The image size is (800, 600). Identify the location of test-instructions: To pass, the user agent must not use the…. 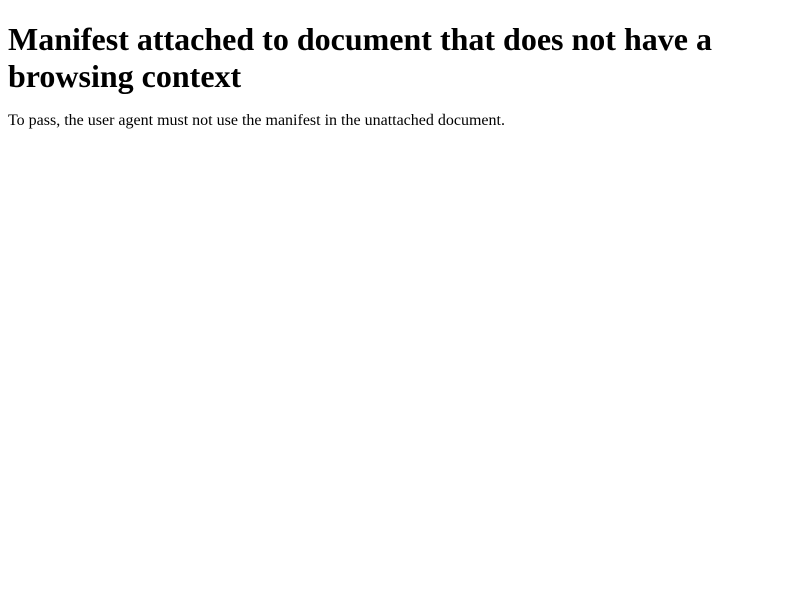
(256, 120).